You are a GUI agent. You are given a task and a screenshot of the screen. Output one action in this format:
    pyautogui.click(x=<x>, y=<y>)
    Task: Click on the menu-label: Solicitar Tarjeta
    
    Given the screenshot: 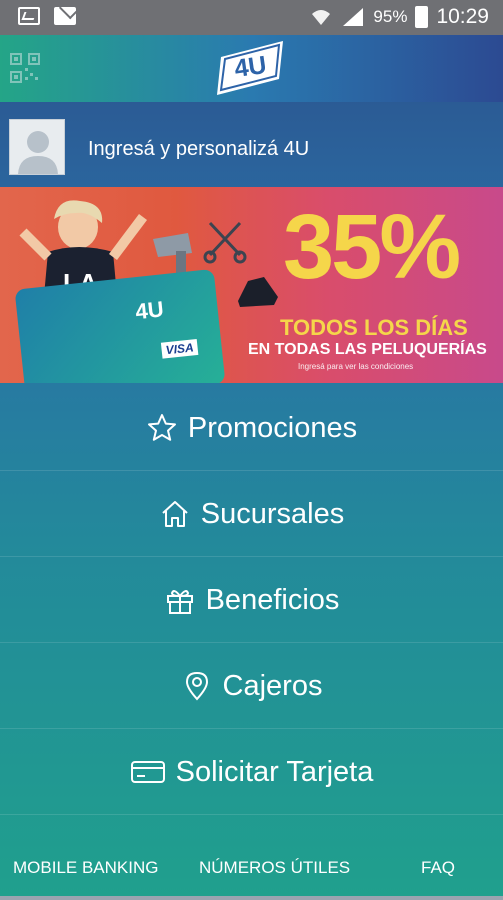 What is the action you would take?
    pyautogui.click(x=274, y=771)
    